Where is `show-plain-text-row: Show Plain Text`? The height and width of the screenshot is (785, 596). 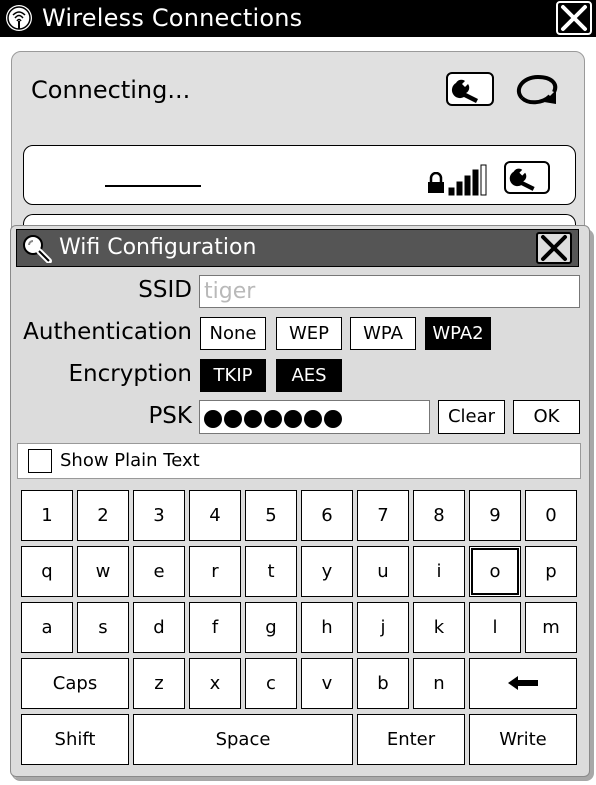
show-plain-text-row: Show Plain Text is located at coordinates (299, 461).